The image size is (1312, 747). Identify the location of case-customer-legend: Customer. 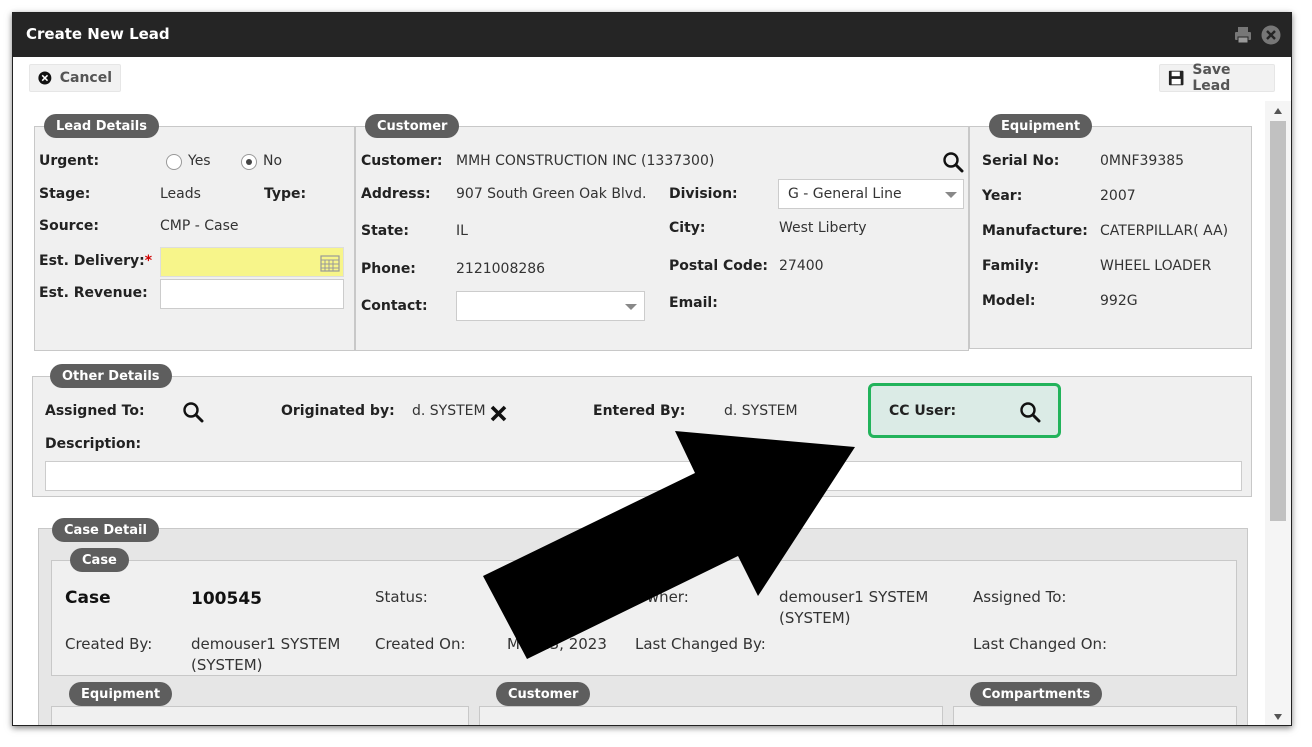
(543, 694).